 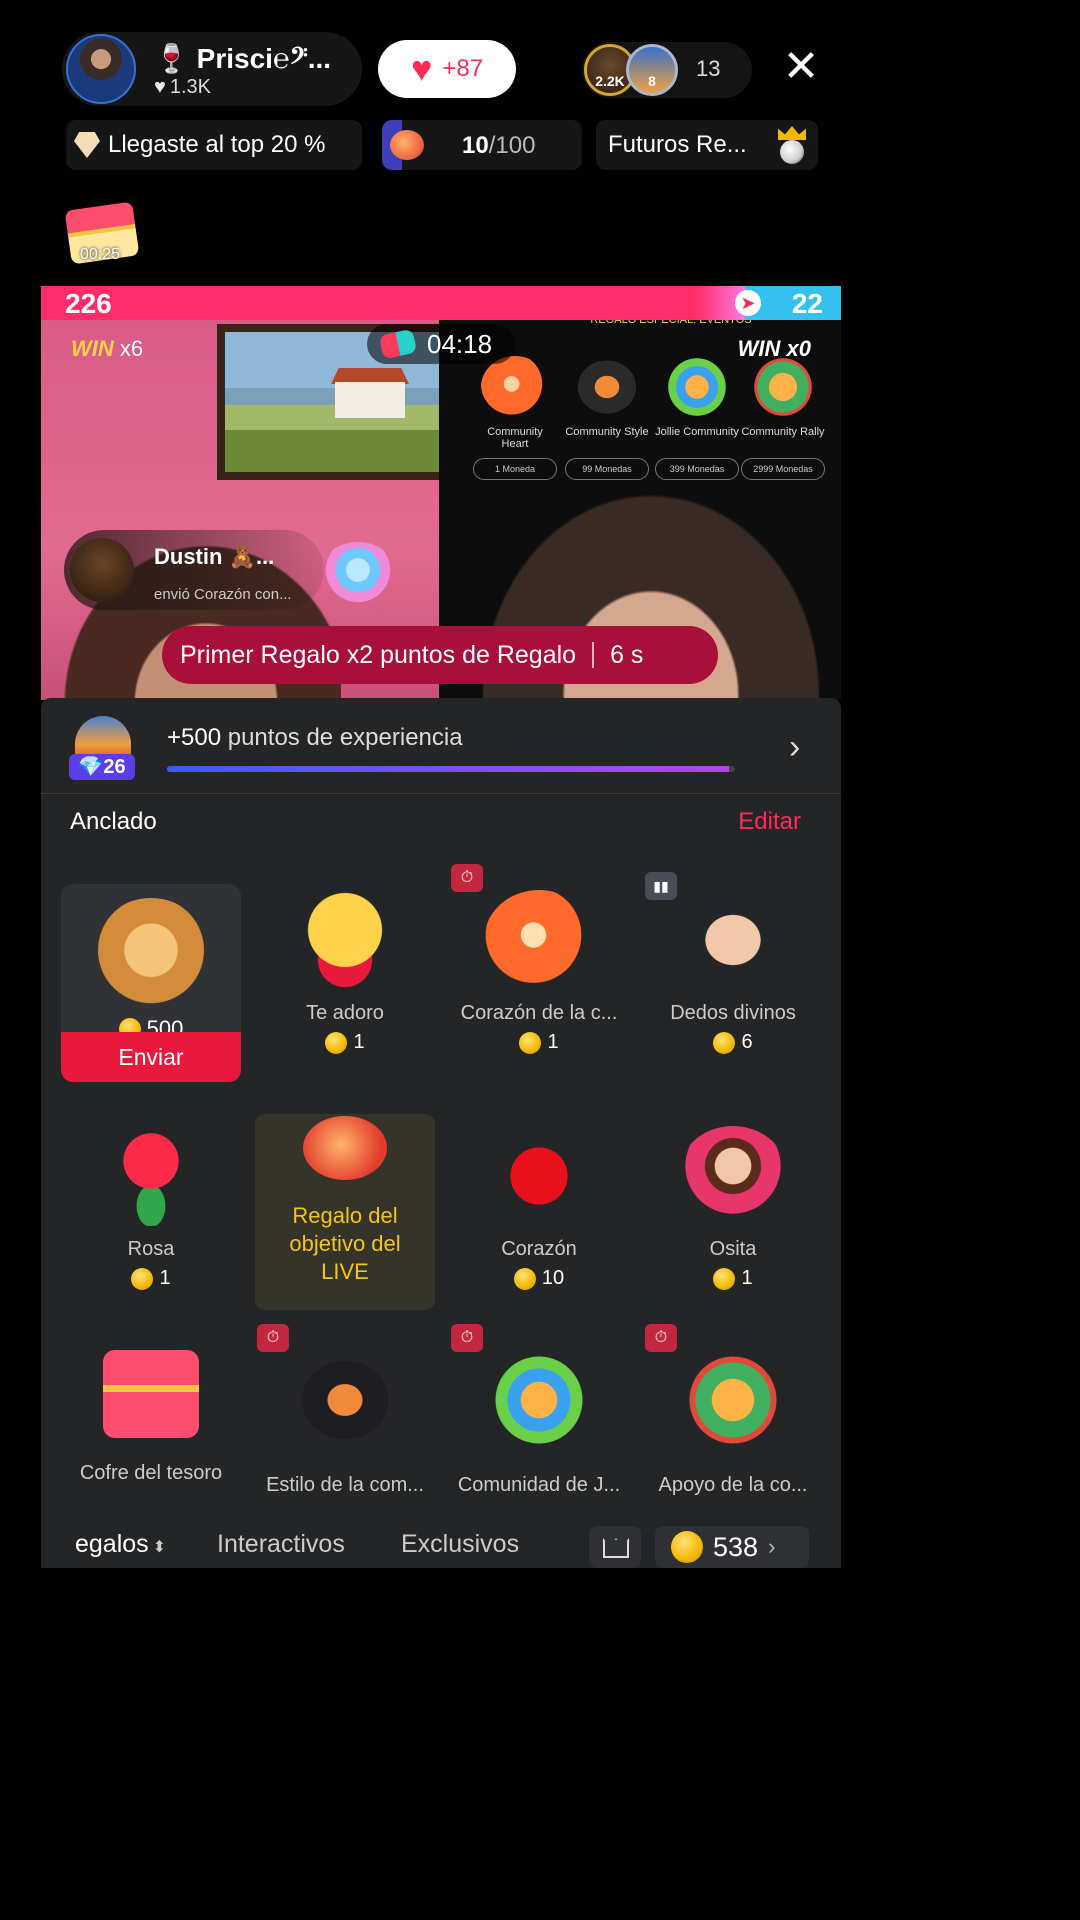 What do you see at coordinates (539, 1176) in the screenshot?
I see `heart-icon` at bounding box center [539, 1176].